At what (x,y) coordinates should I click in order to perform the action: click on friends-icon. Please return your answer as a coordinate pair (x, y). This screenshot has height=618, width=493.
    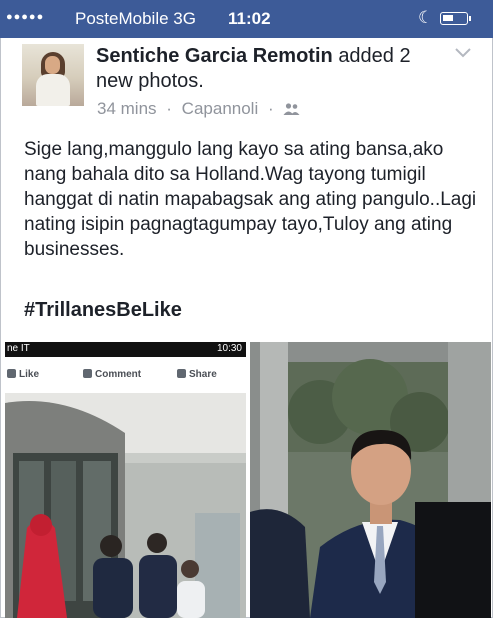
    Looking at the image, I should click on (291, 109).